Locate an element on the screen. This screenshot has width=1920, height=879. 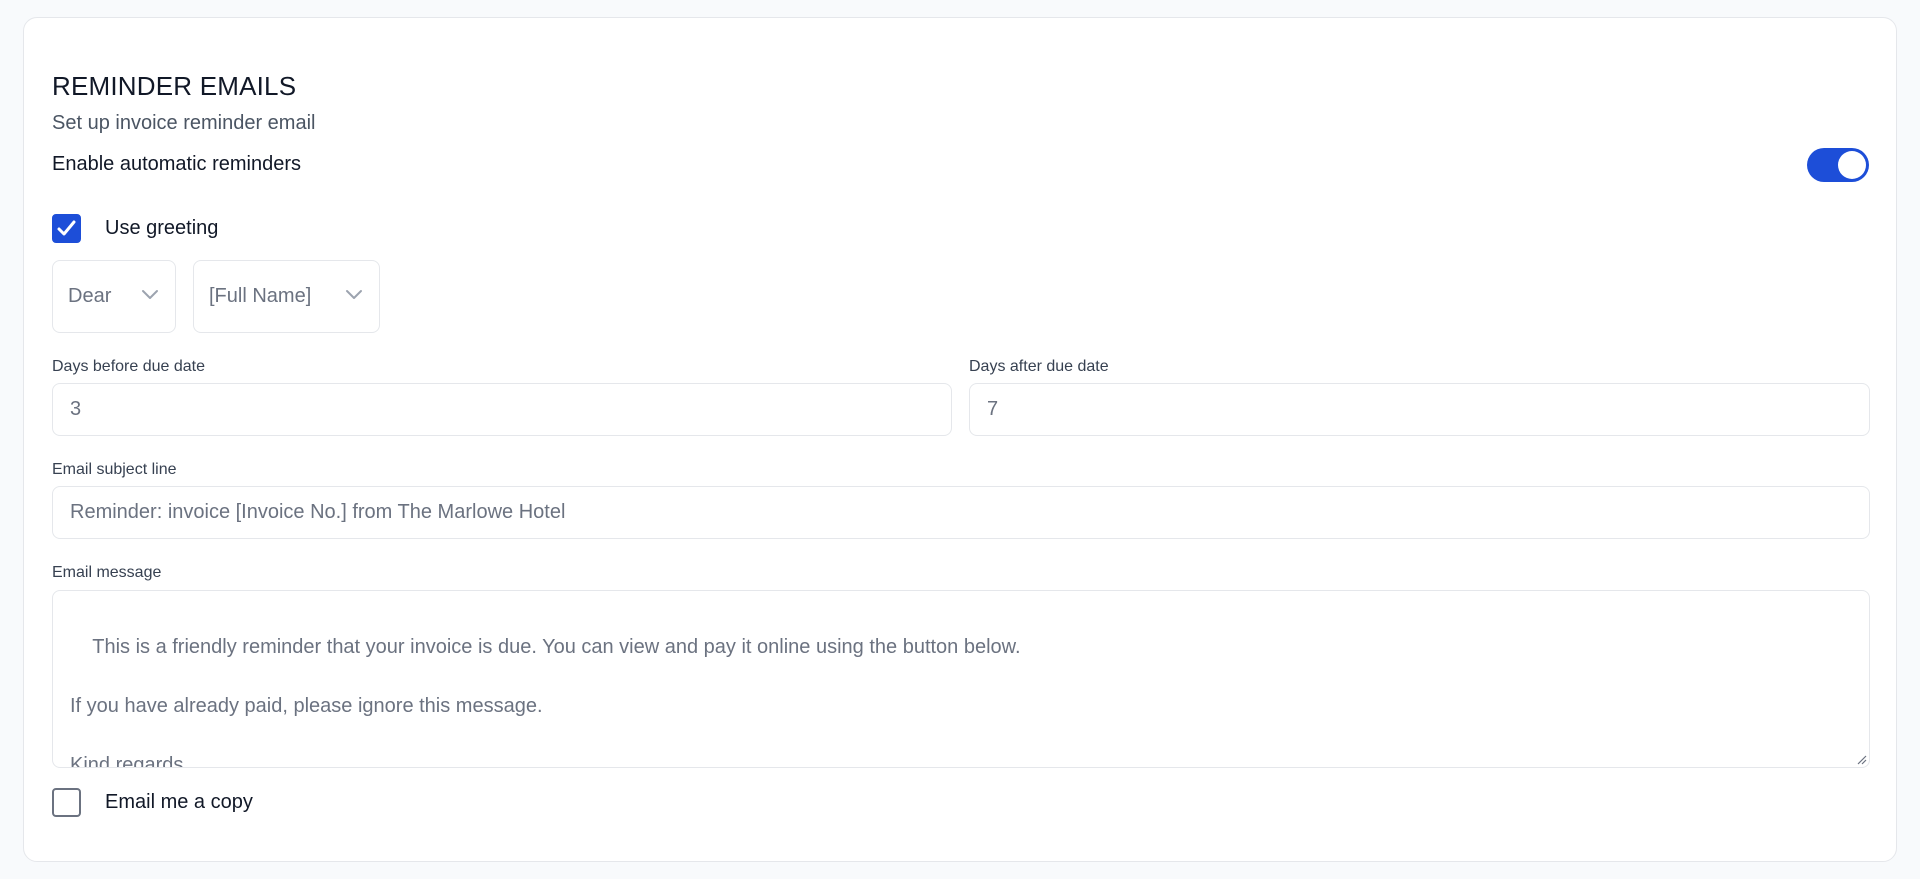
auto-reminders-label: Enable automatic reminders is located at coordinates (177, 164).